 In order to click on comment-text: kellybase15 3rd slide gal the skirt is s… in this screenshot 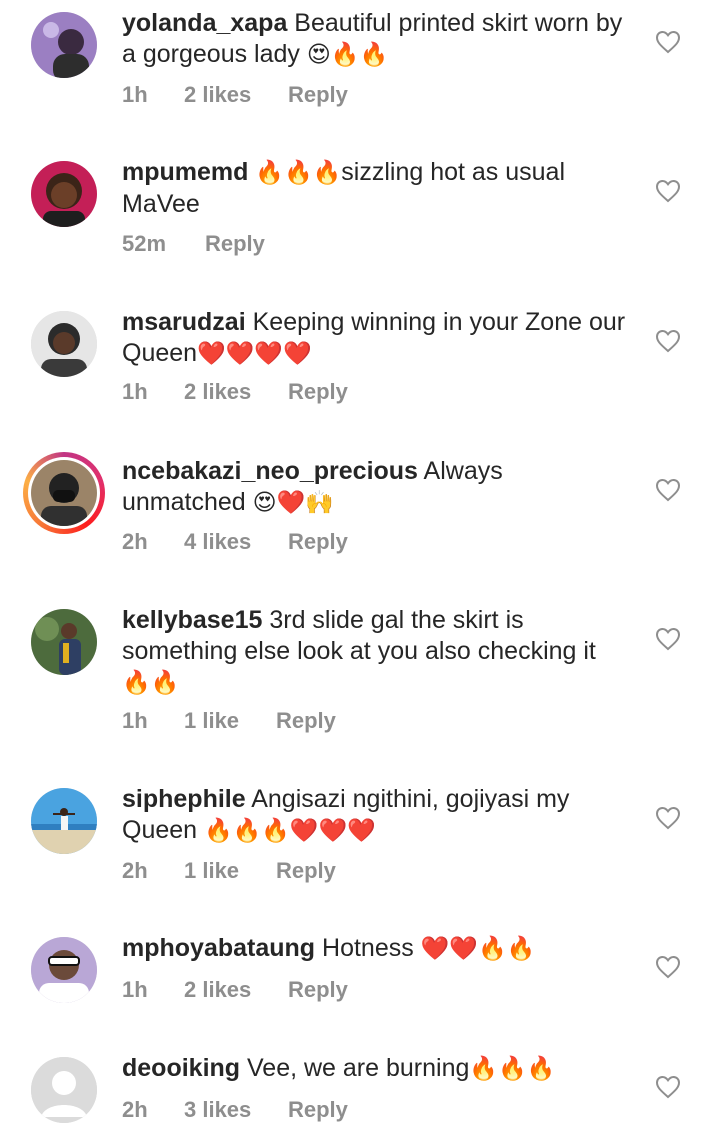, I will do `click(374, 652)`.